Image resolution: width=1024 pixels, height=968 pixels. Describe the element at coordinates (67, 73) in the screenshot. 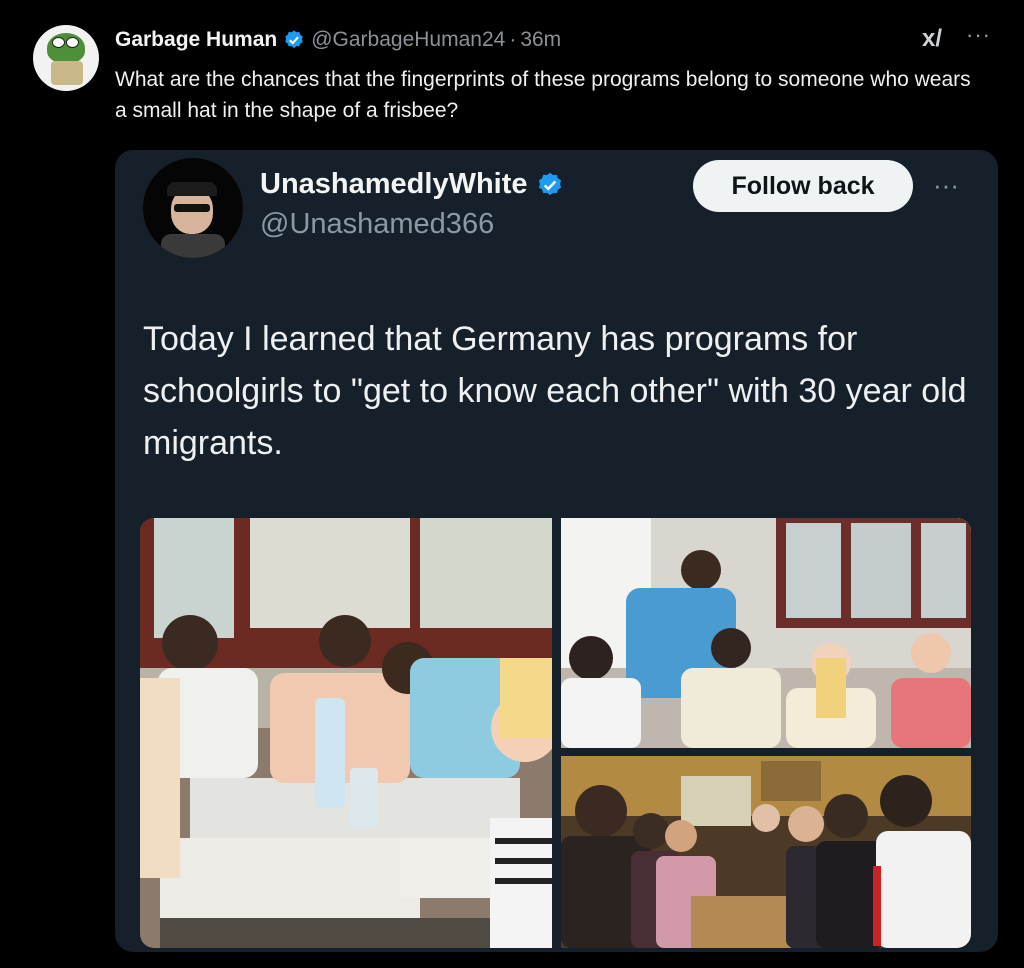

I see `avatar-frog-body` at that location.